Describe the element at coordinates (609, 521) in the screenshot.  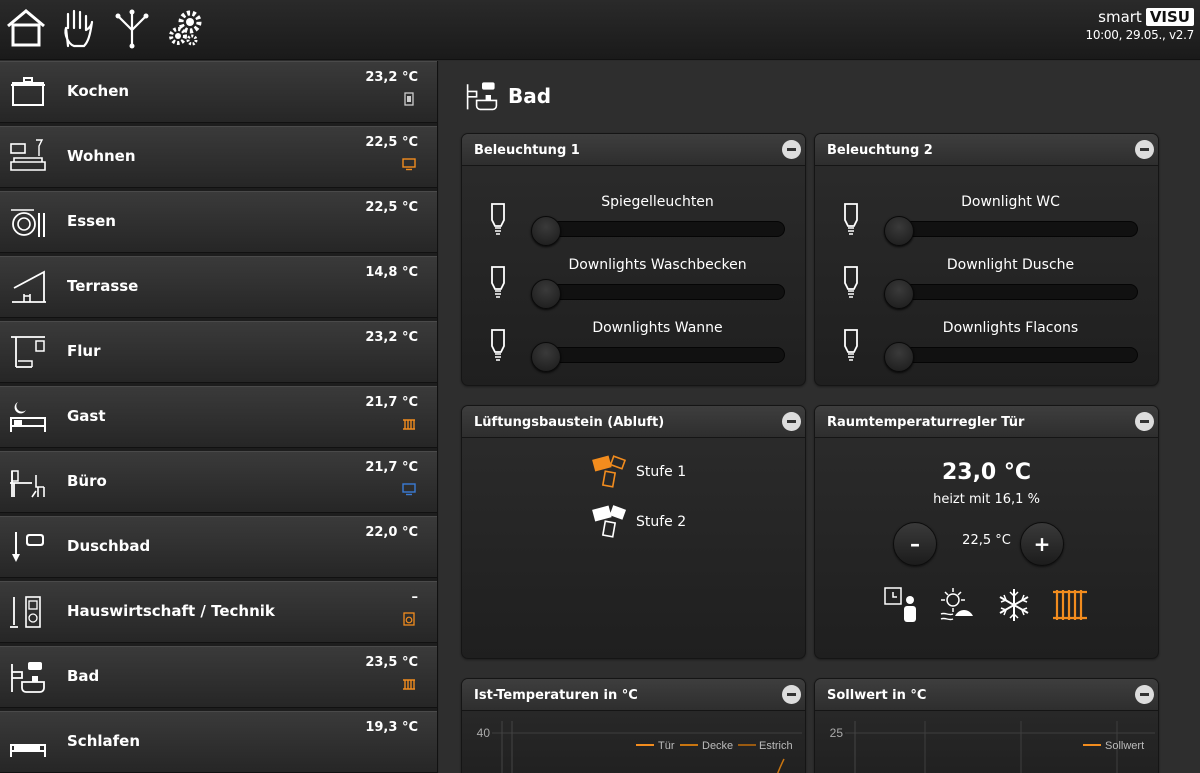
I see `fan-stage-2-icon` at that location.